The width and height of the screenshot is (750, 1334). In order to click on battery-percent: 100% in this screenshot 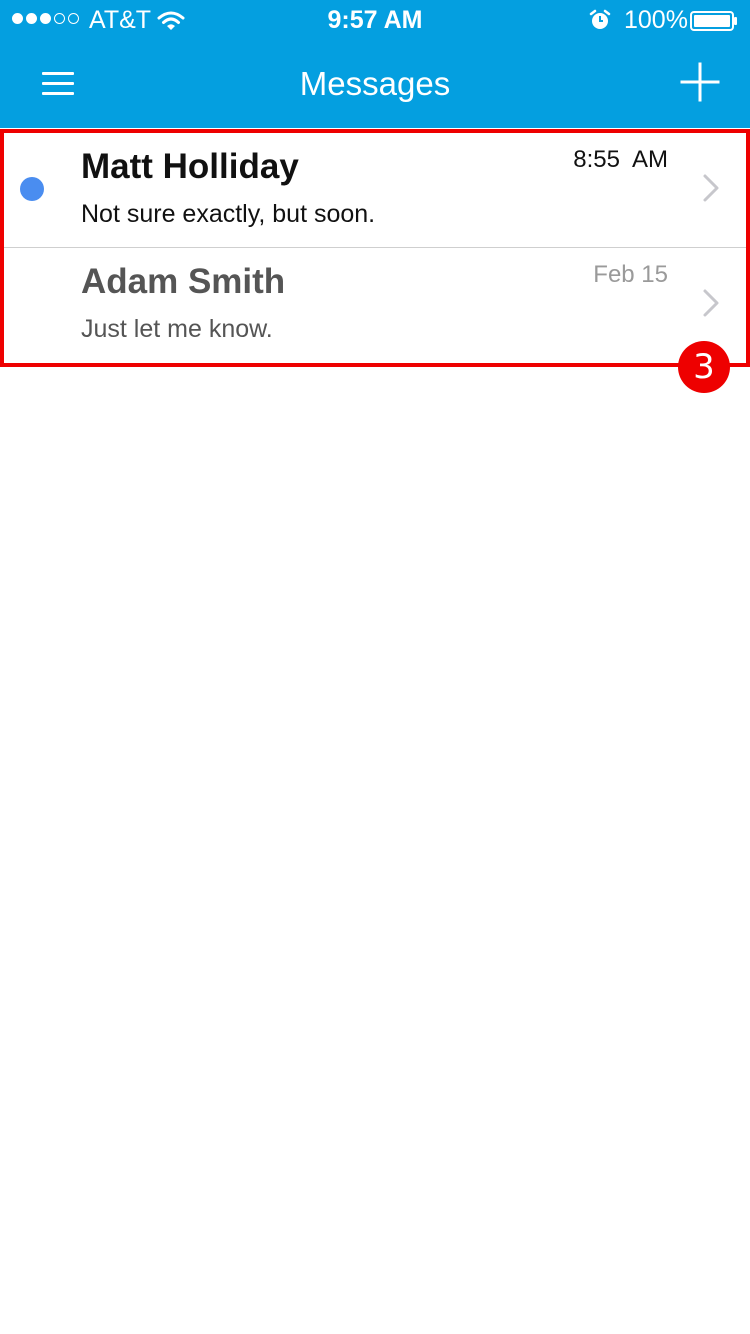, I will do `click(656, 20)`.